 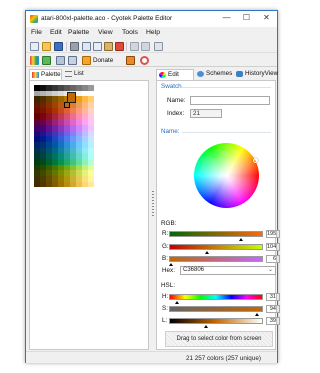 I want to click on add-icon, so click(x=46, y=60).